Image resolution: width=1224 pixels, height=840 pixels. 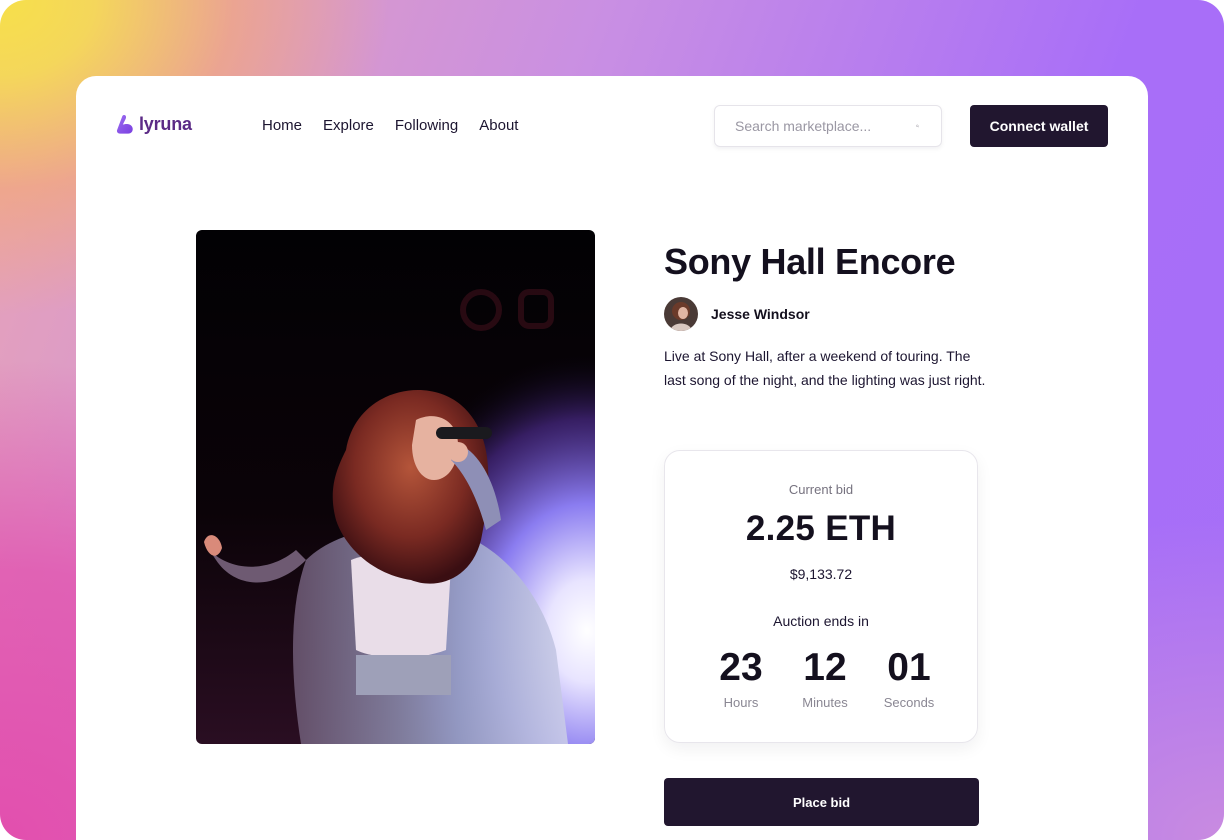 What do you see at coordinates (825, 667) in the screenshot?
I see `countdown-value: 12` at bounding box center [825, 667].